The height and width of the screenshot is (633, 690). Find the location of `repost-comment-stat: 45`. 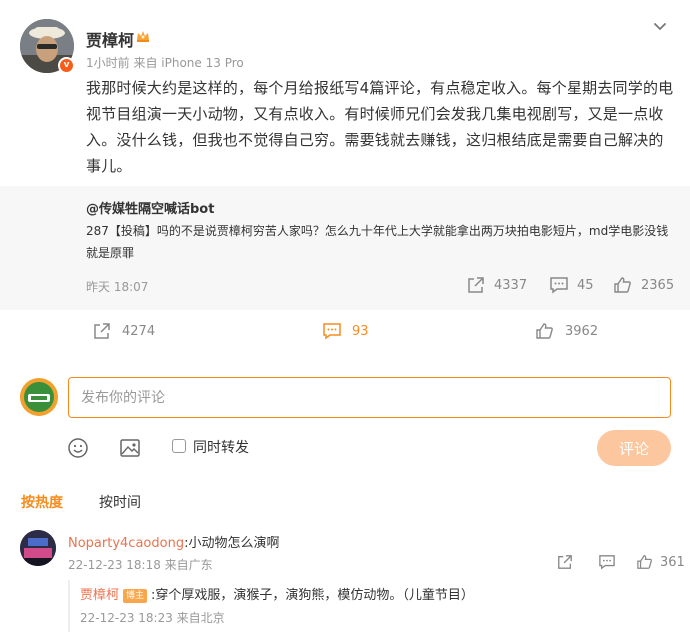

repost-comment-stat: 45 is located at coordinates (571, 285).